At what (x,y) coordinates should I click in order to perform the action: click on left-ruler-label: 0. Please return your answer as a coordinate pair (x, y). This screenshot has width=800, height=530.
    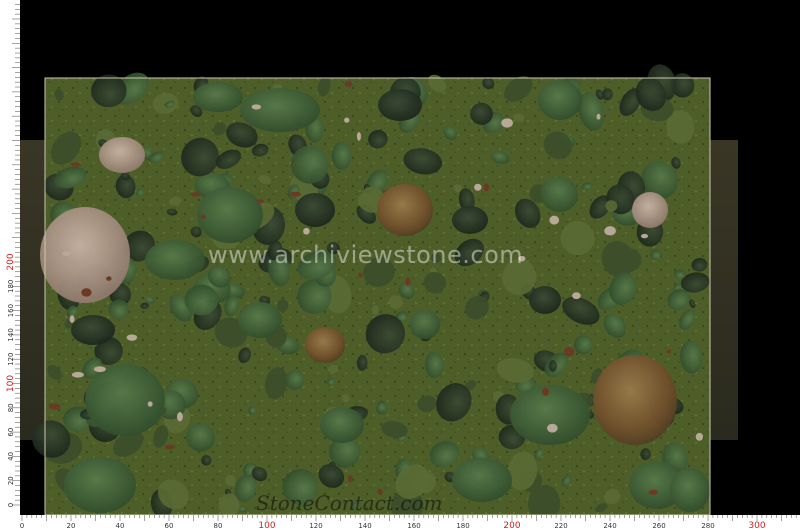
    Looking at the image, I should click on (11, 505).